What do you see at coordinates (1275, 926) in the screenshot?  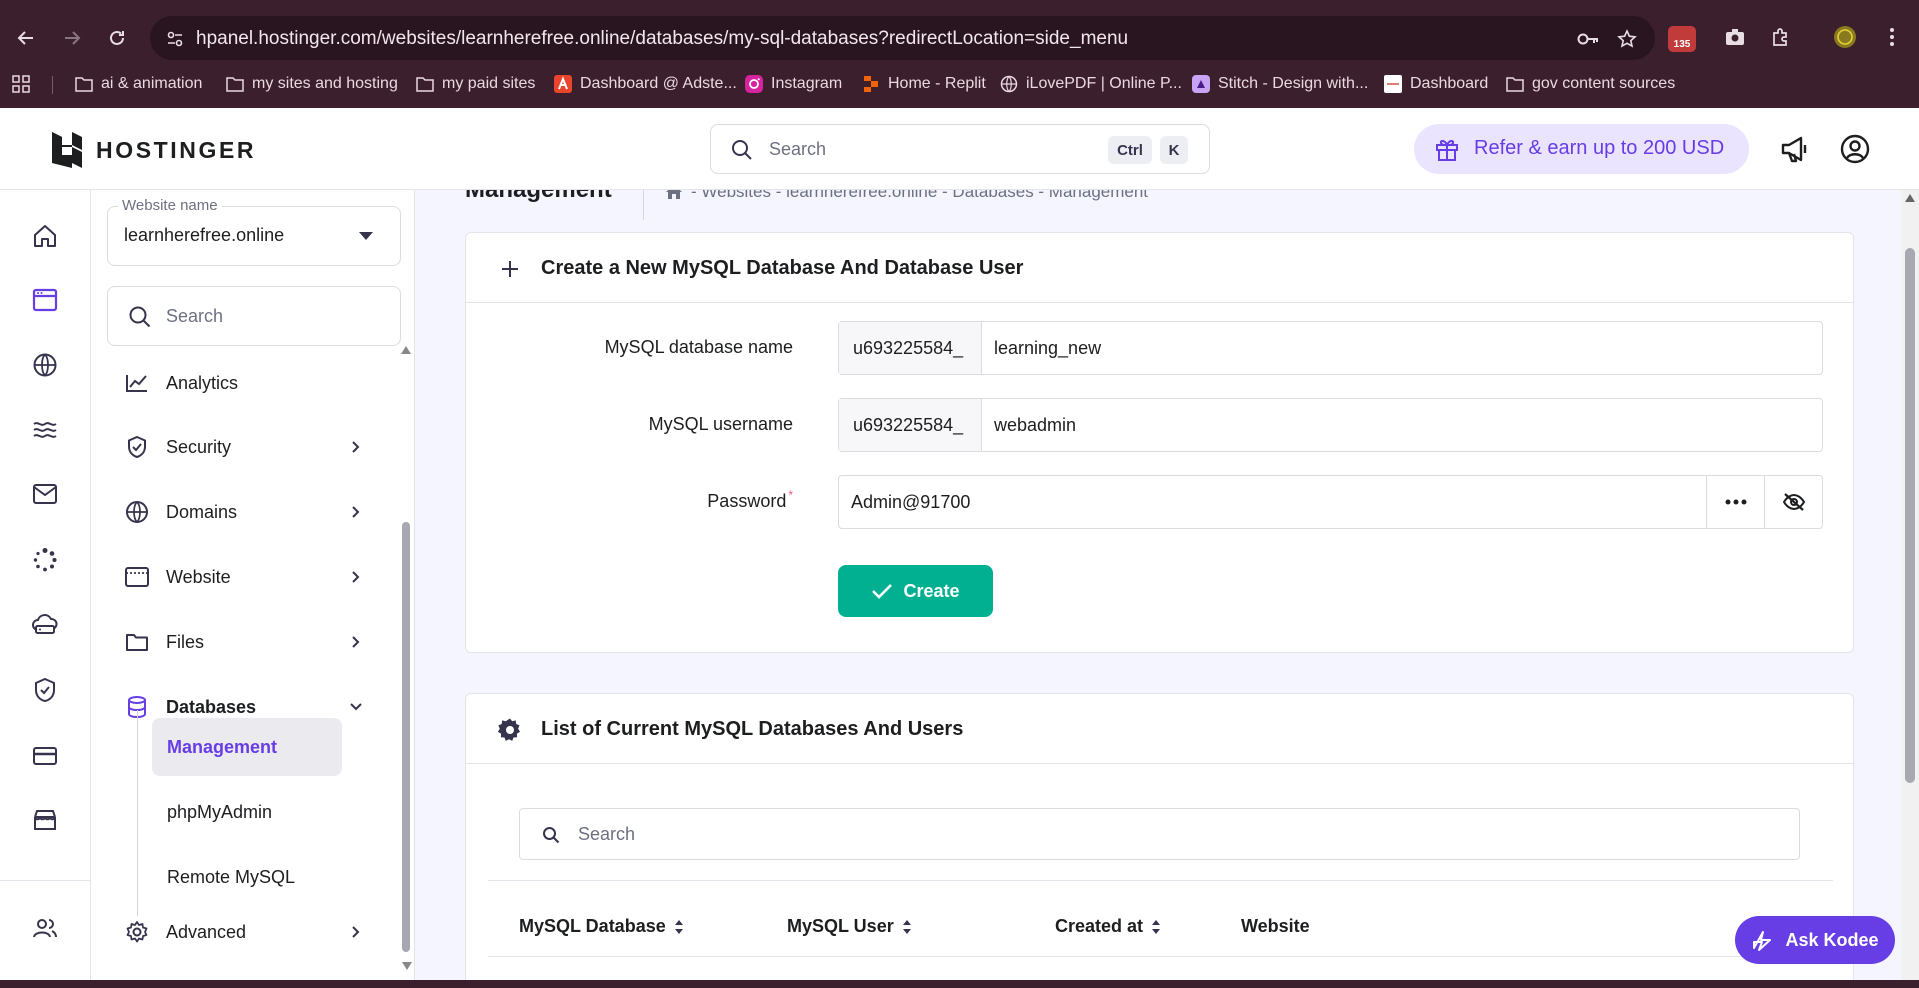 I see `column-label: Website` at bounding box center [1275, 926].